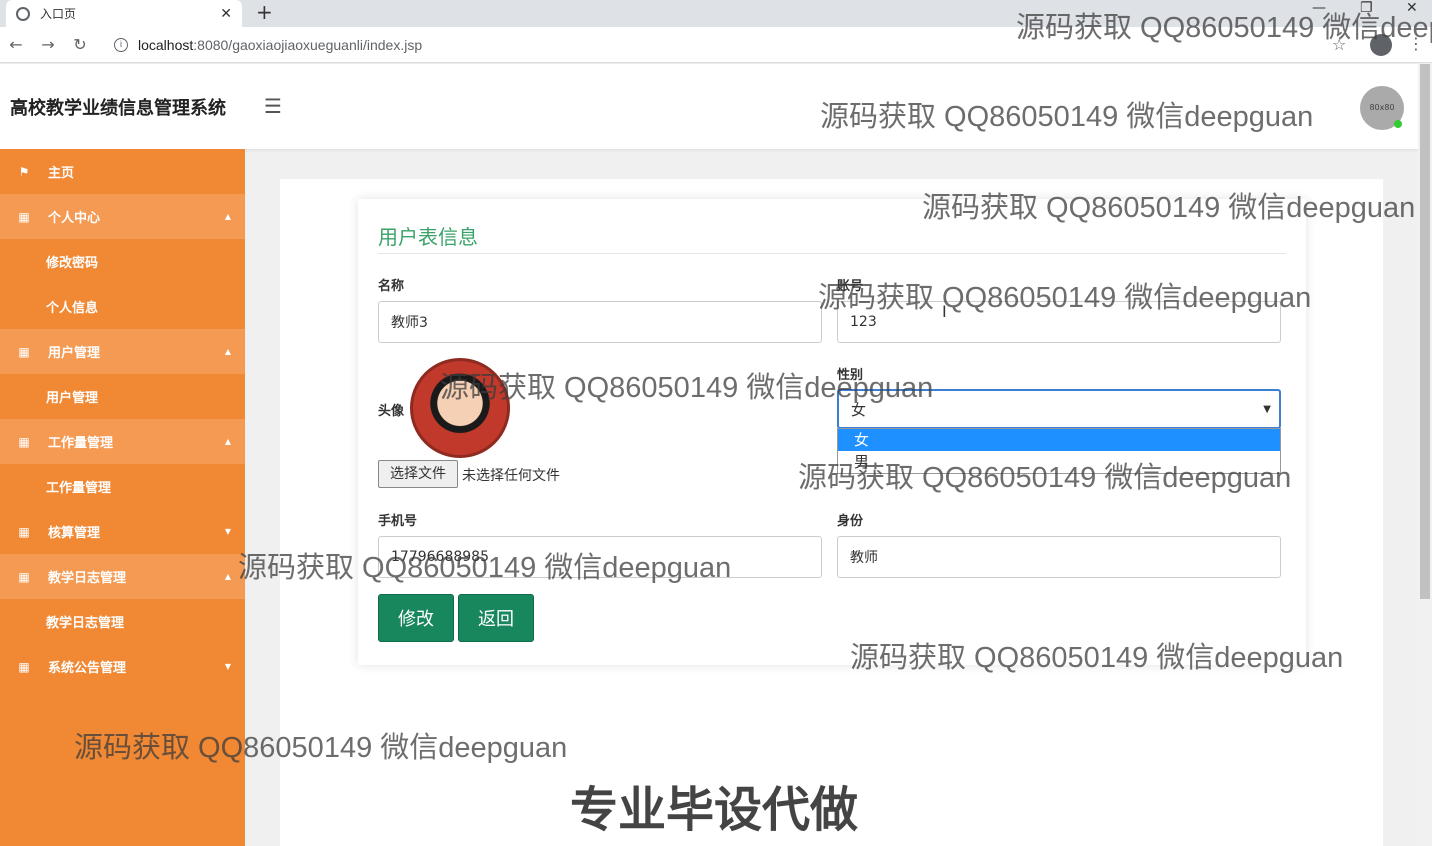  I want to click on role-label: 身份, so click(850, 521).